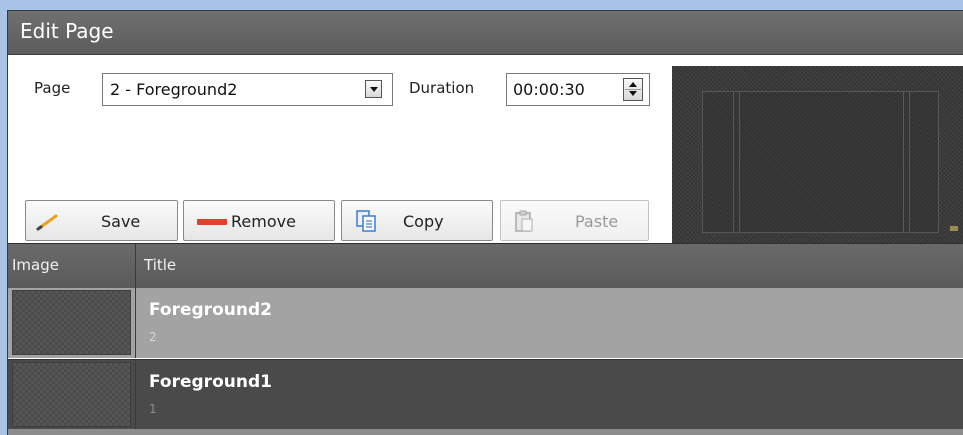 The height and width of the screenshot is (435, 963). Describe the element at coordinates (263, 221) in the screenshot. I see `remove-label: Remove` at that location.